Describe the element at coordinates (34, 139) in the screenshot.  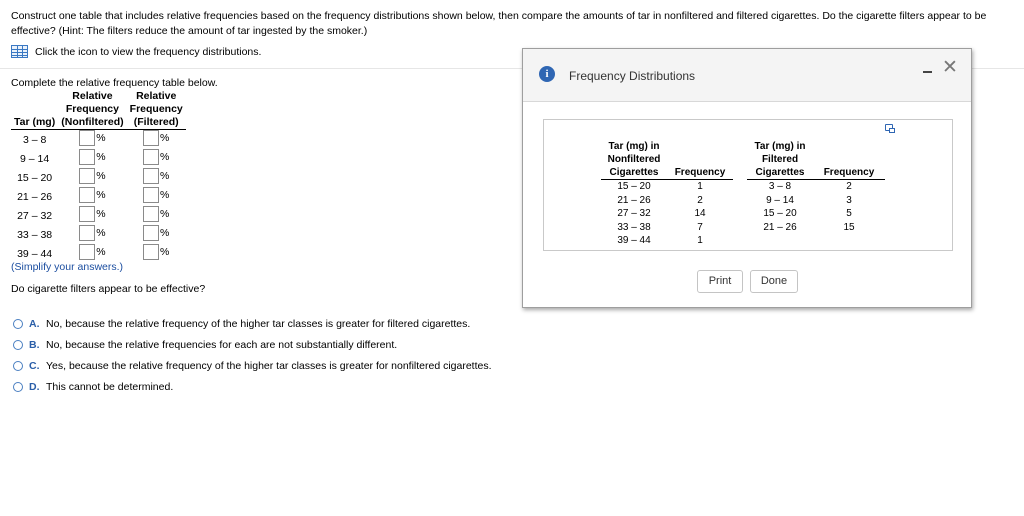
I see `tar-class: 3 – 8` at that location.